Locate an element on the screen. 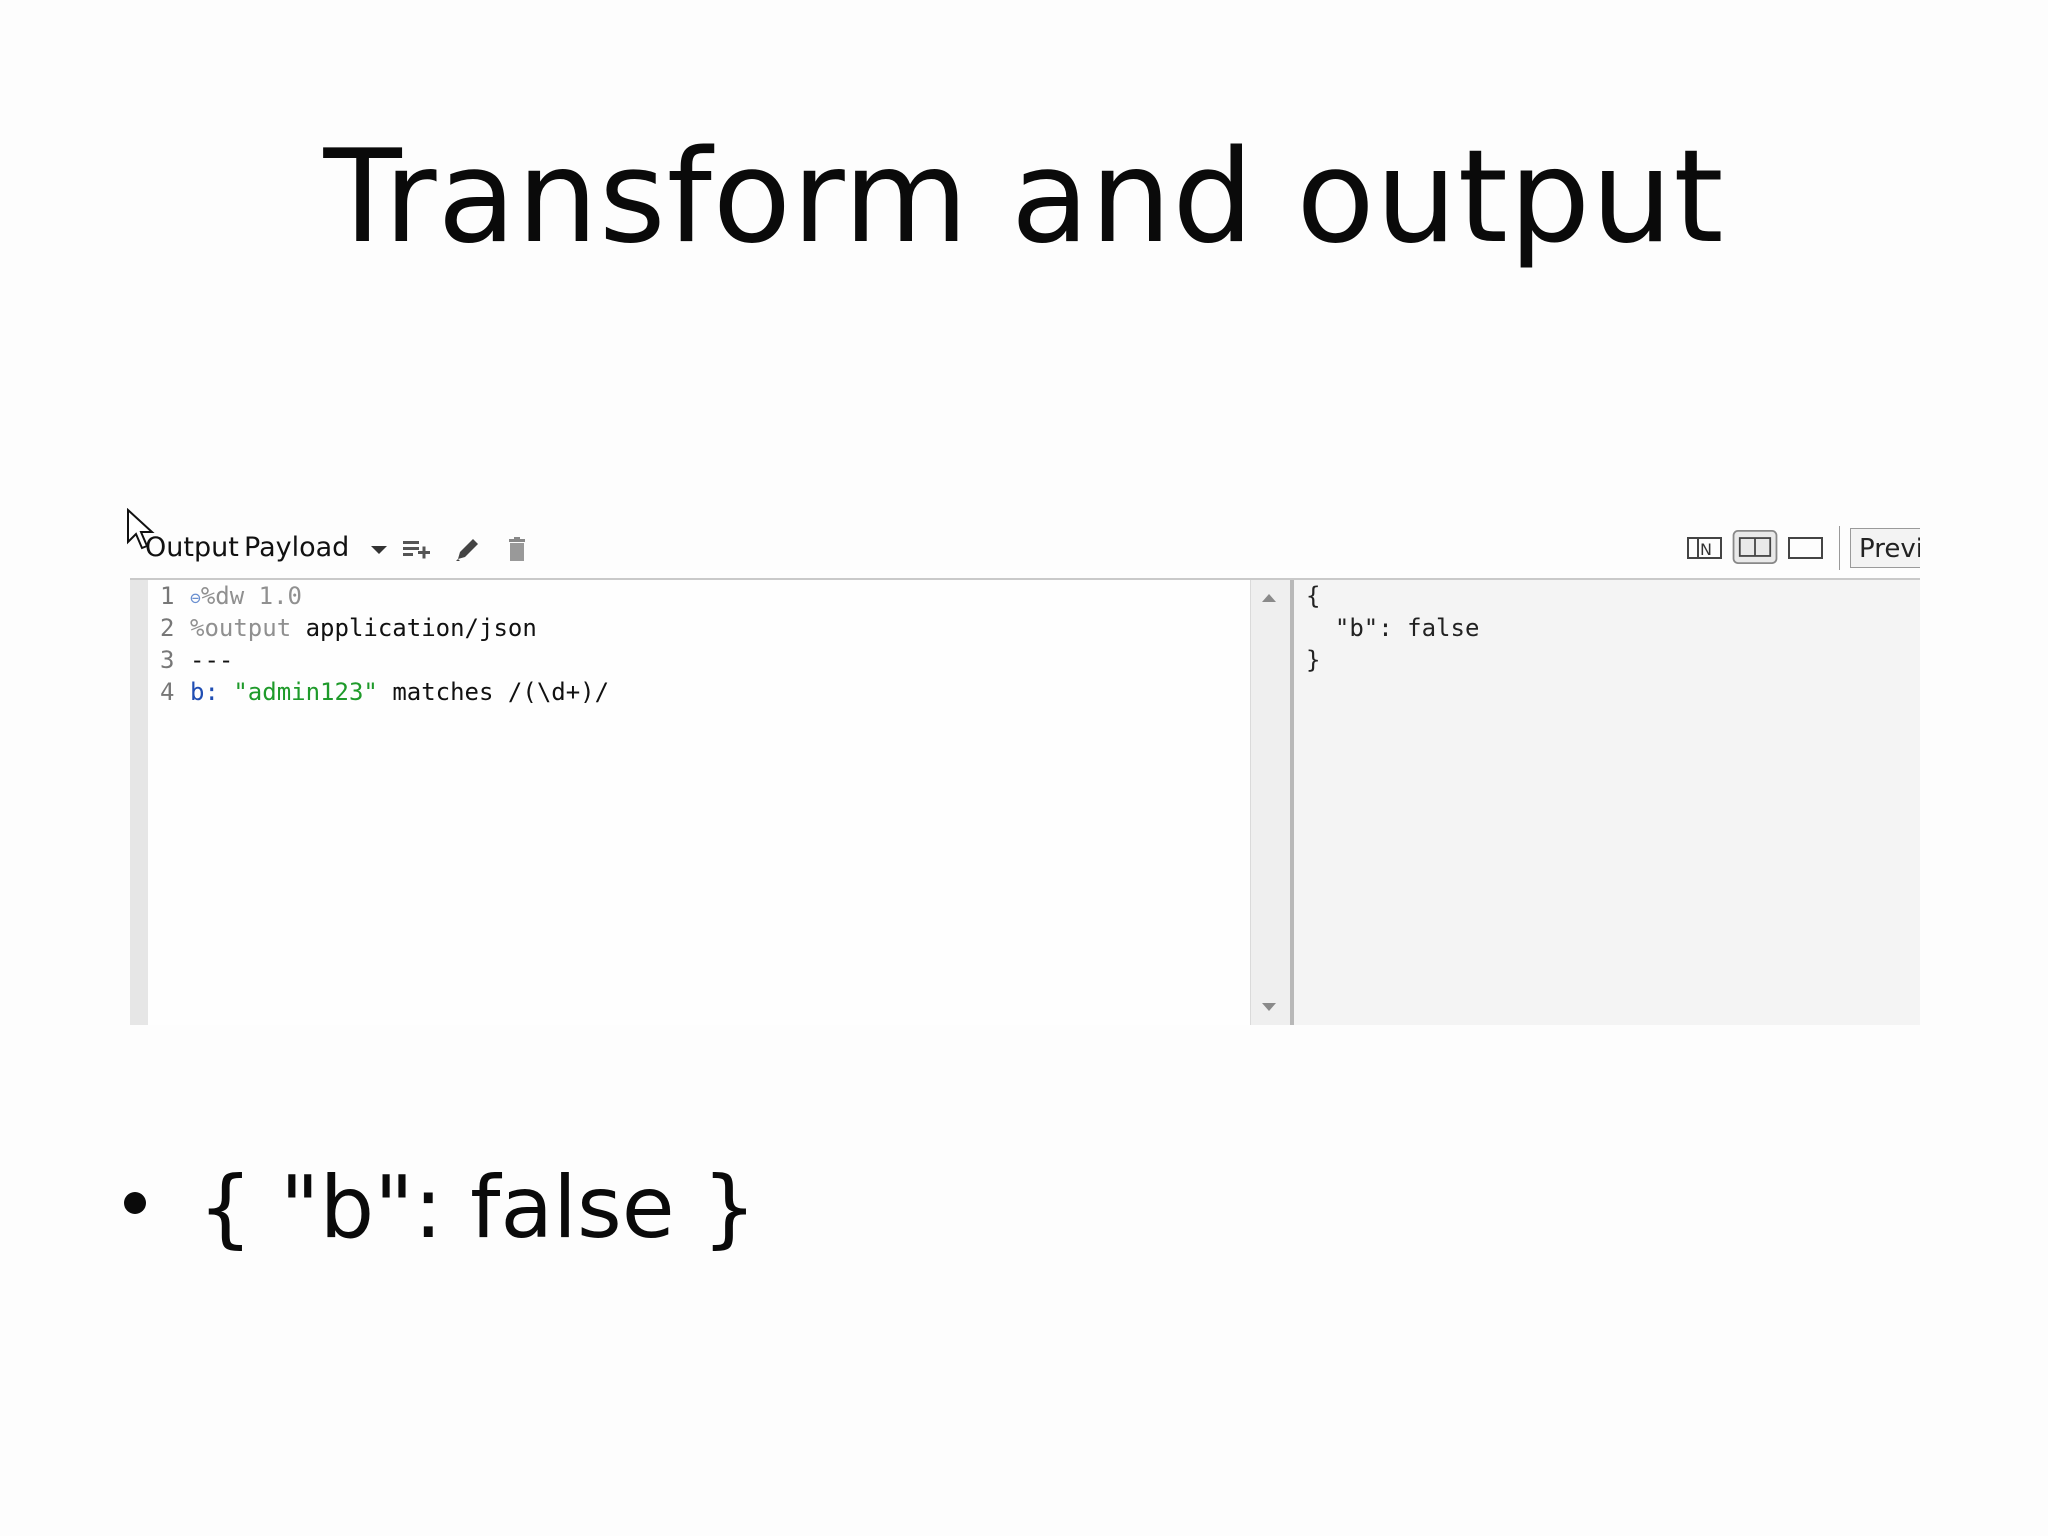 This screenshot has width=2048, height=1536. code-token: application/json is located at coordinates (421, 628).